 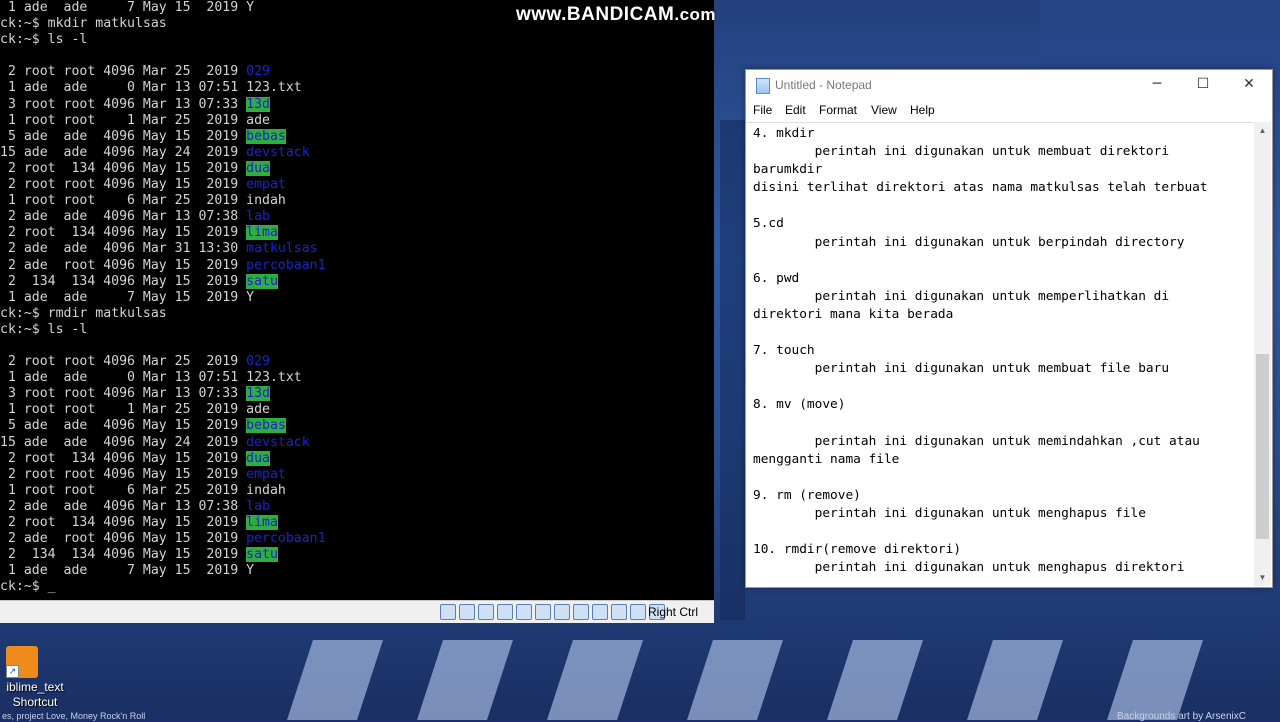 What do you see at coordinates (83, 24) in the screenshot?
I see `terminal-text: ck:~$ mkdir matkulsas` at bounding box center [83, 24].